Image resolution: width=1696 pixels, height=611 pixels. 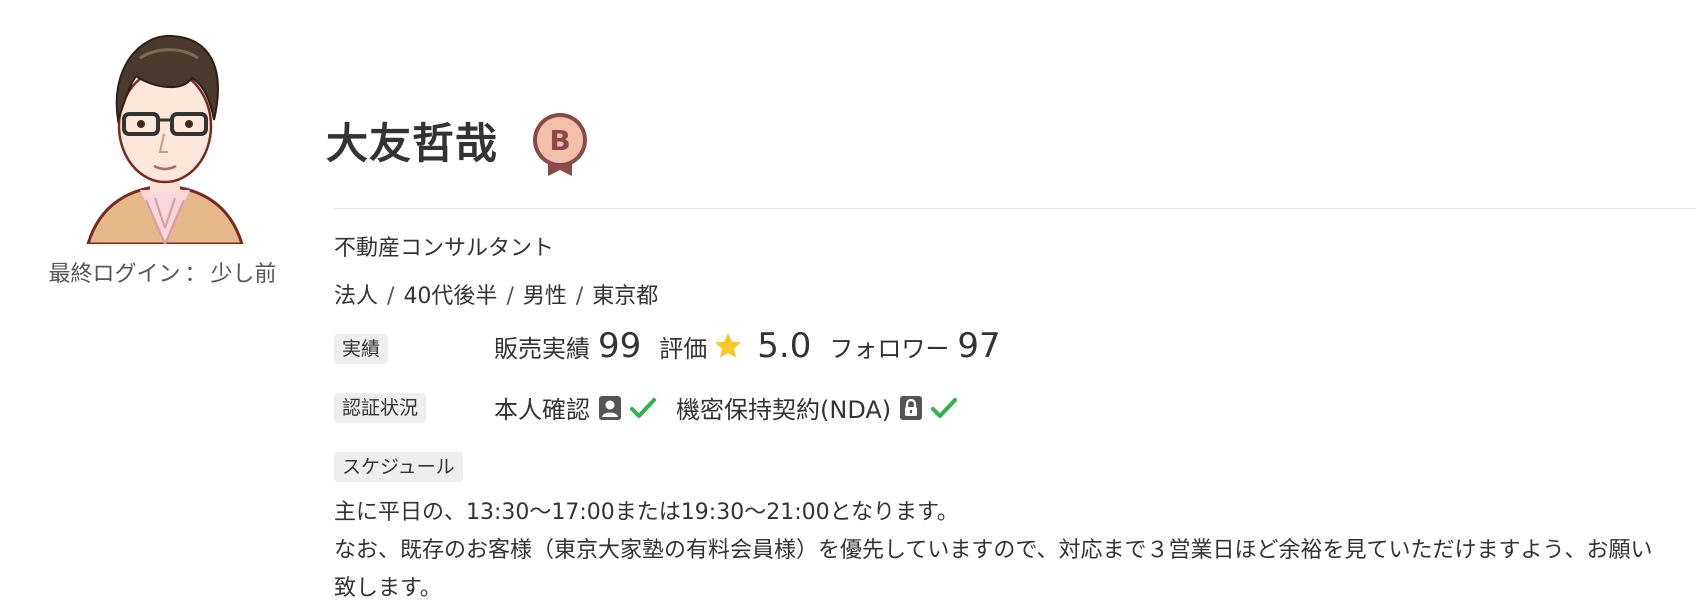 I want to click on occupation: 不動産コンサルタント, so click(x=444, y=248).